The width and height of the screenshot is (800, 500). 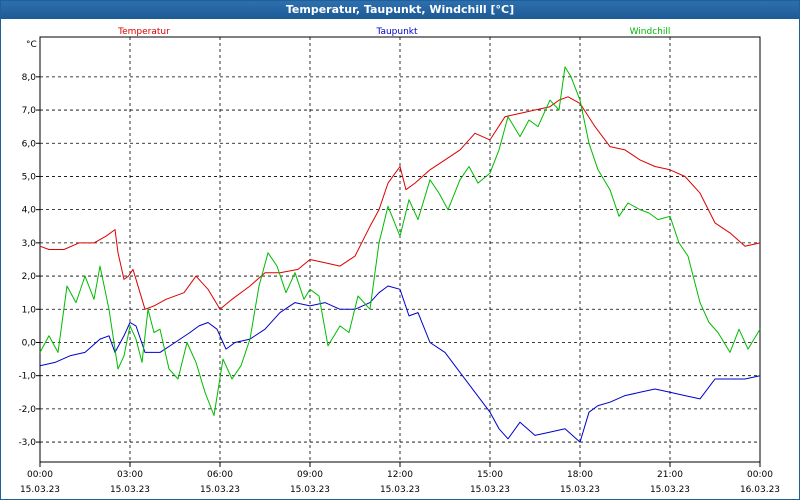 I want to click on y-tick-label: 2,0, so click(x=29, y=277).